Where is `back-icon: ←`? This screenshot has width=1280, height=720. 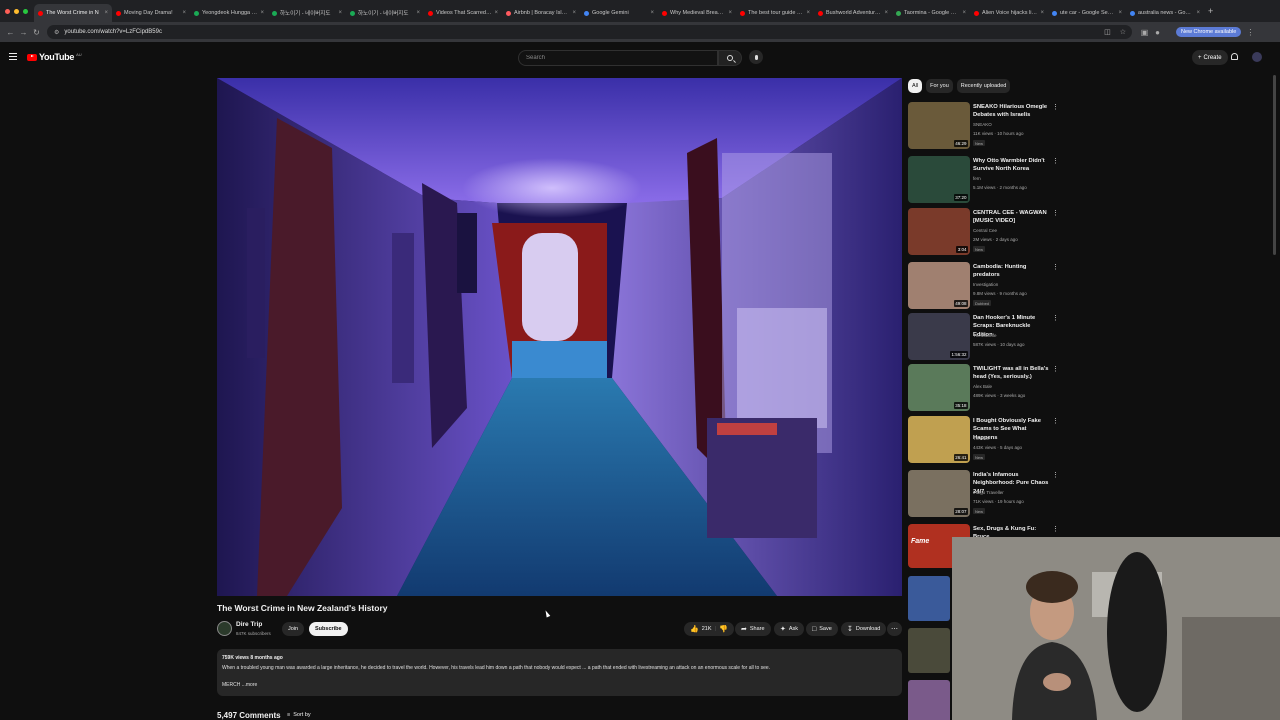 back-icon: ← is located at coordinates (10, 32).